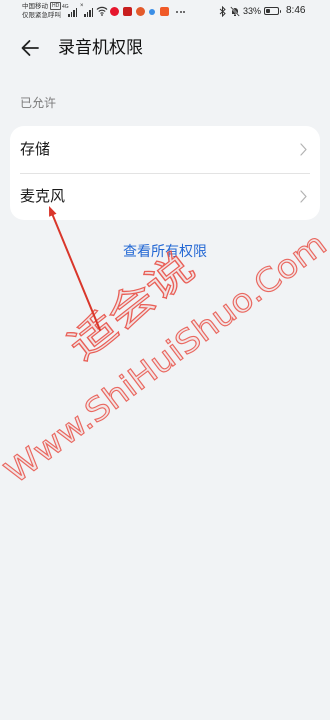 The height and width of the screenshot is (720, 330). Describe the element at coordinates (42, 11) in the screenshot. I see `carrier-info: 中国移动 HD 仅限紧急呼叫` at that location.